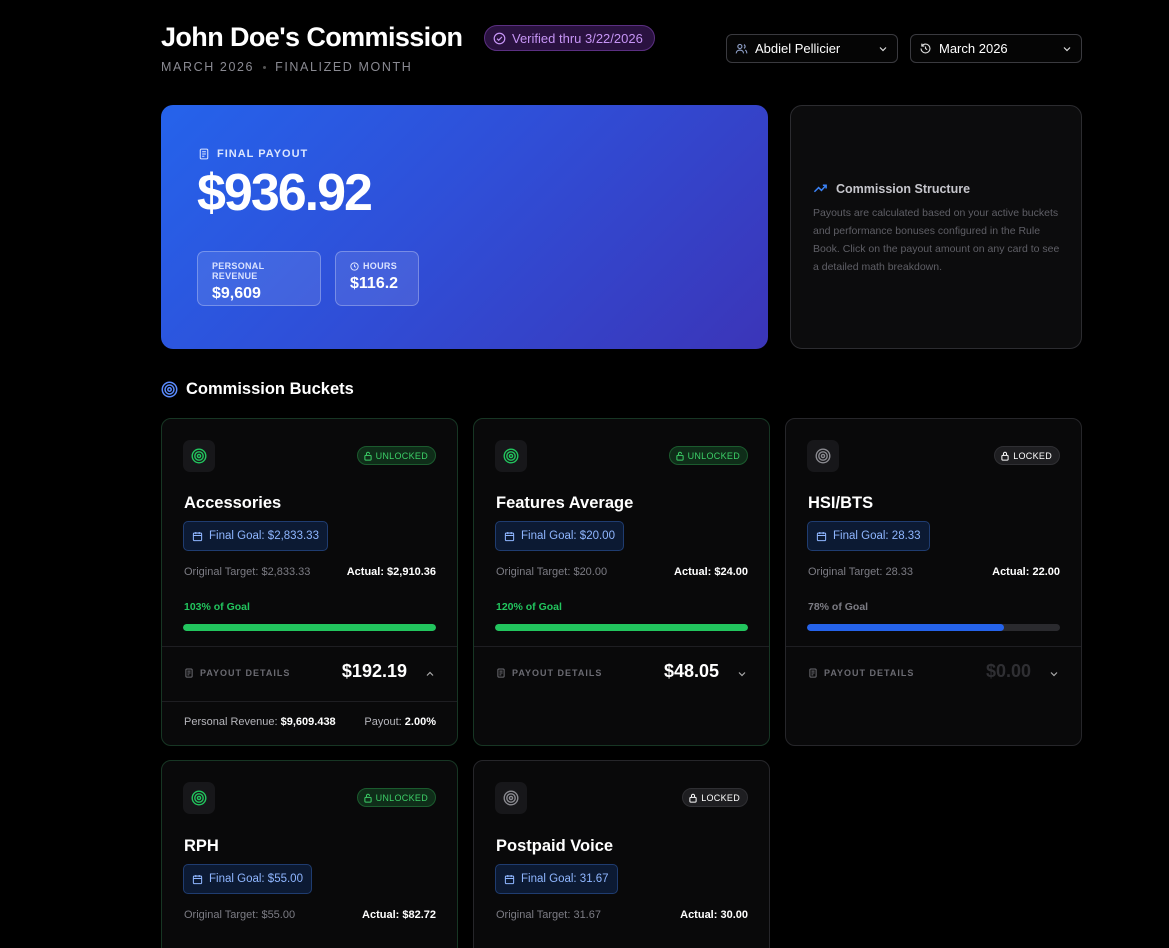 Image resolution: width=1169 pixels, height=948 pixels. What do you see at coordinates (399, 915) in the screenshot?
I see `actual-value: Actual: $82.72` at bounding box center [399, 915].